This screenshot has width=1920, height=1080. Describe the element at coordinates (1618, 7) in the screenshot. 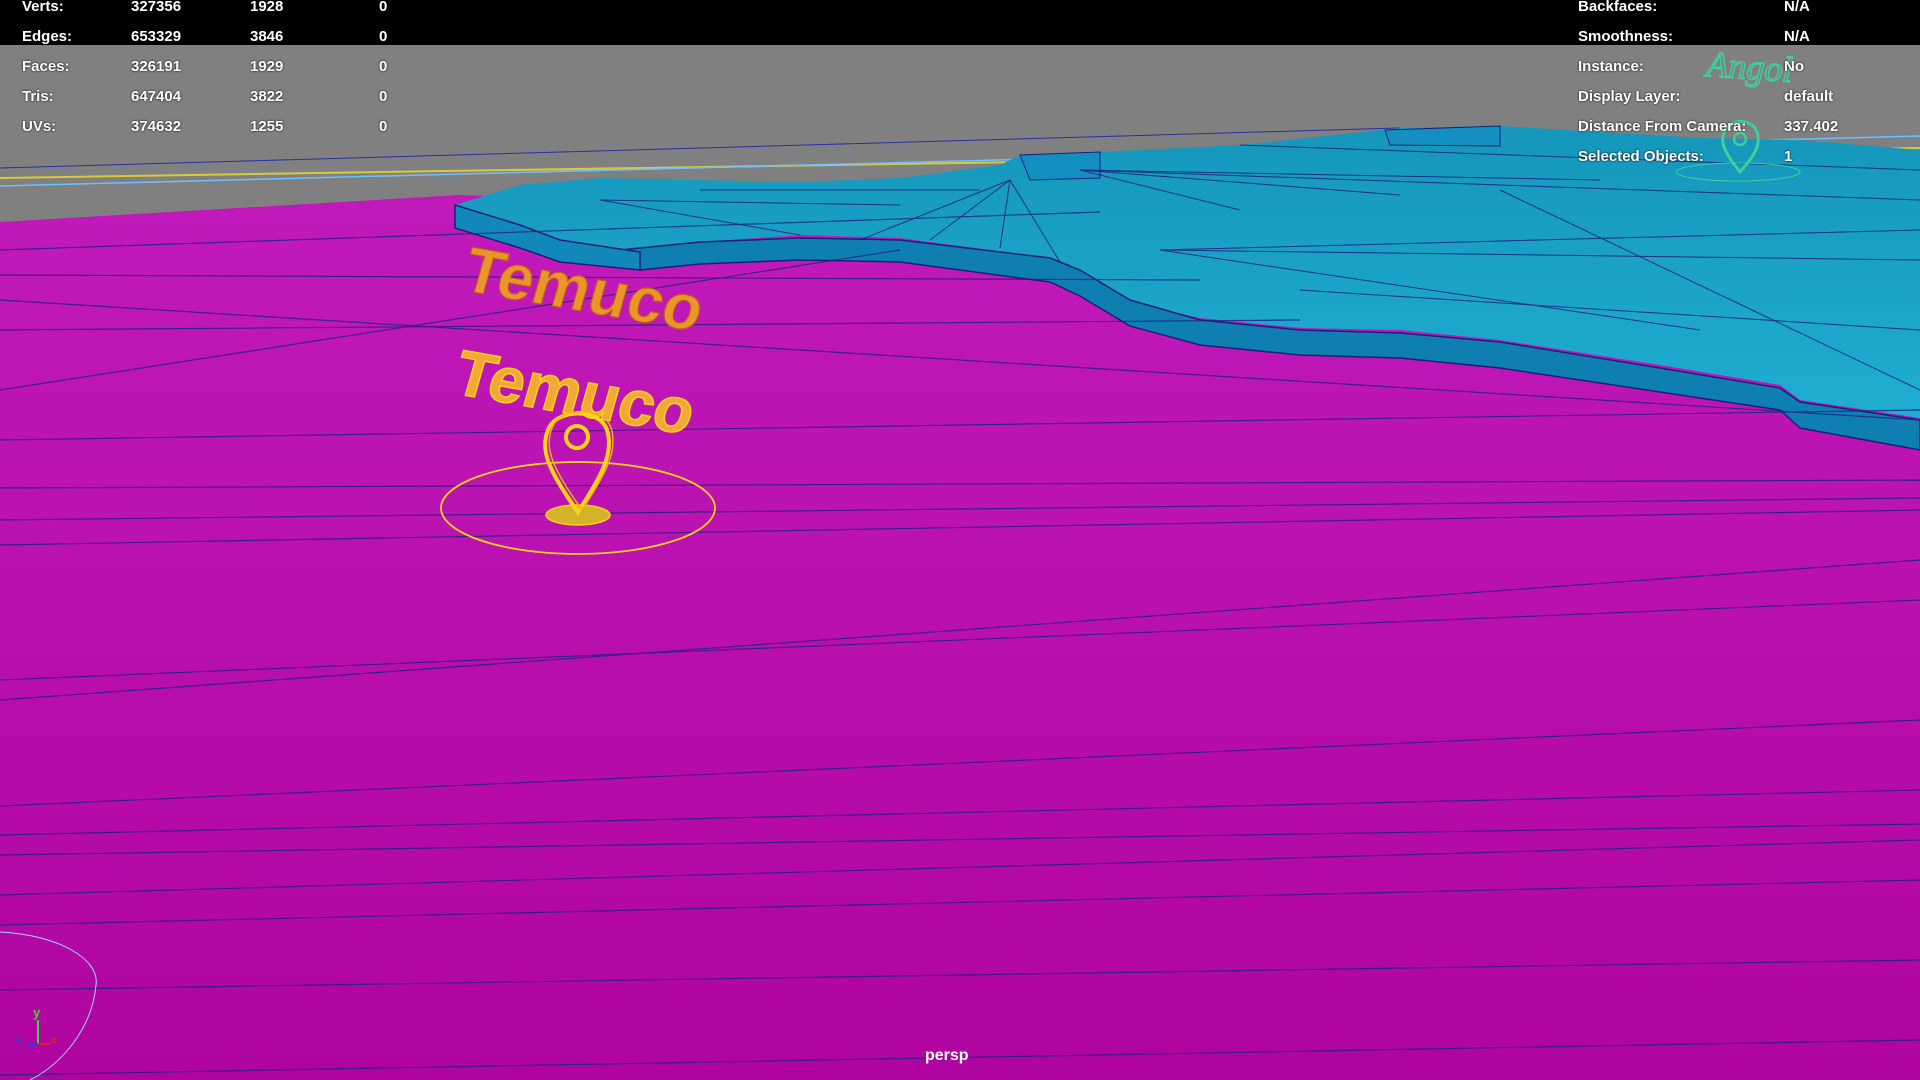

I see `backfaces-label: Backfaces:` at that location.